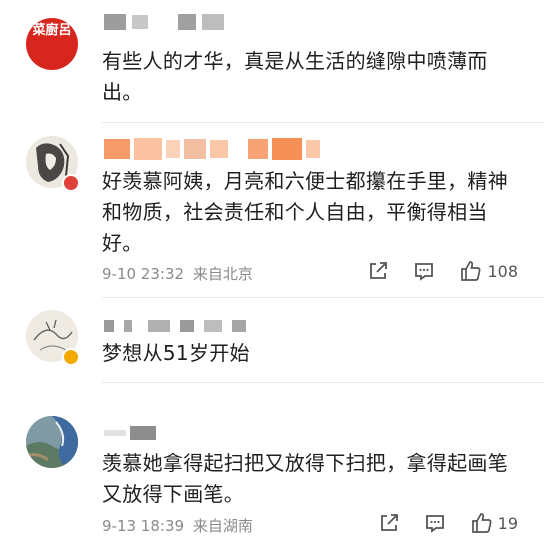 This screenshot has height=542, width=544. Describe the element at coordinates (143, 274) in the screenshot. I see `comment-date: 9-10 23:32` at that location.